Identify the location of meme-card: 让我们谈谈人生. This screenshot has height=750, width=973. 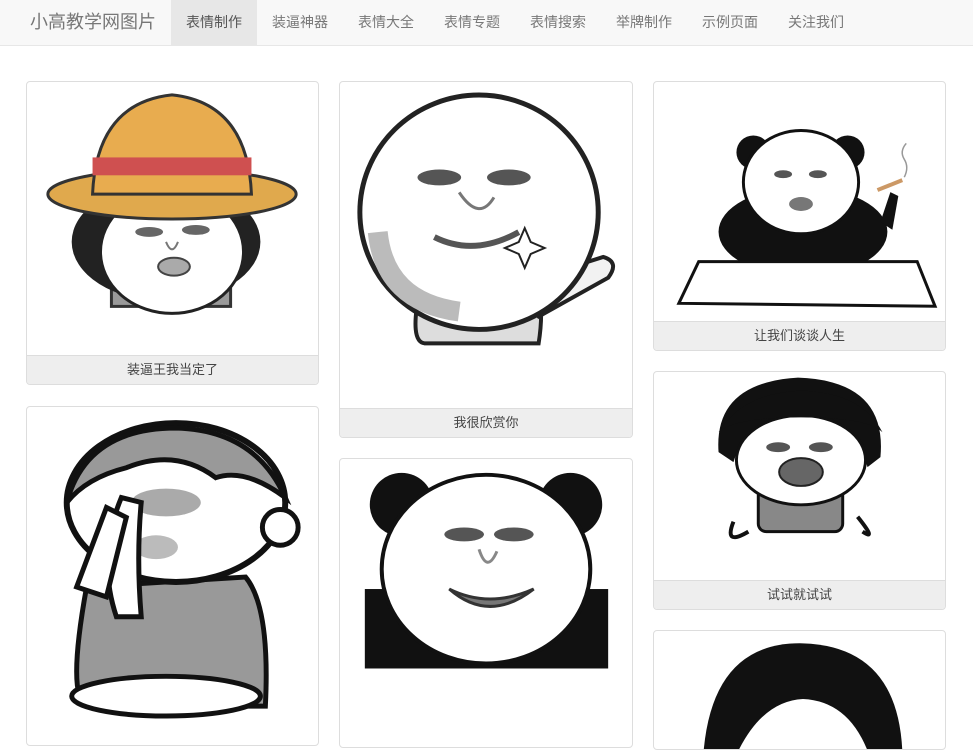
(799, 216).